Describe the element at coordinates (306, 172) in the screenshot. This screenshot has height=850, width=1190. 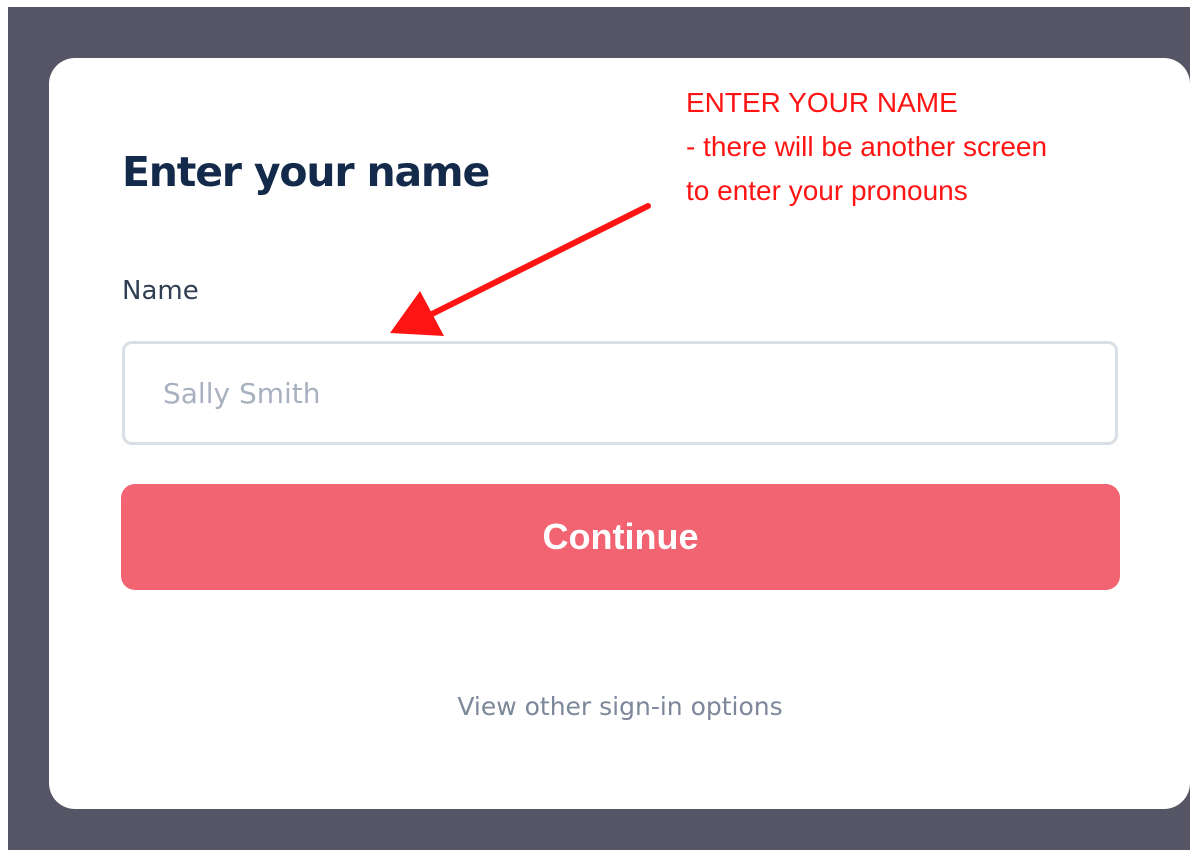
I see `page-title: Enter your name` at that location.